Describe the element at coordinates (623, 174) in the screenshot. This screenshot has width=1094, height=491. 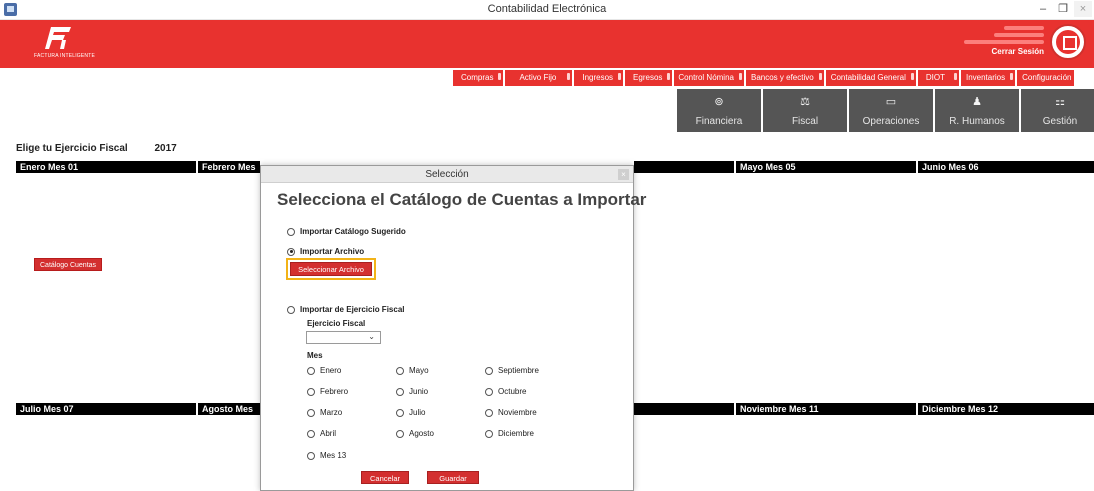
I see `dialog-close-button: ×` at that location.